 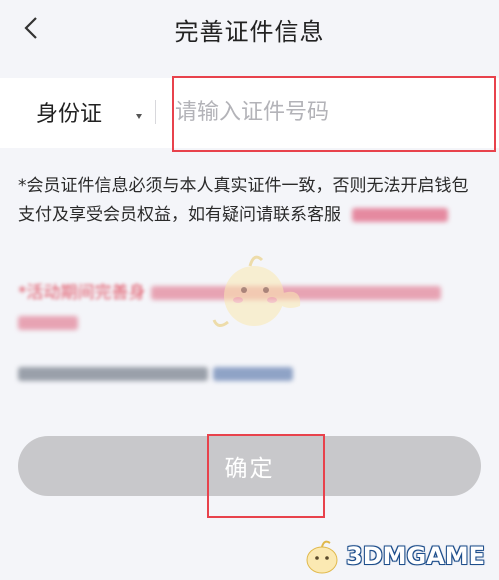 I want to click on field-divider, so click(x=155, y=112).